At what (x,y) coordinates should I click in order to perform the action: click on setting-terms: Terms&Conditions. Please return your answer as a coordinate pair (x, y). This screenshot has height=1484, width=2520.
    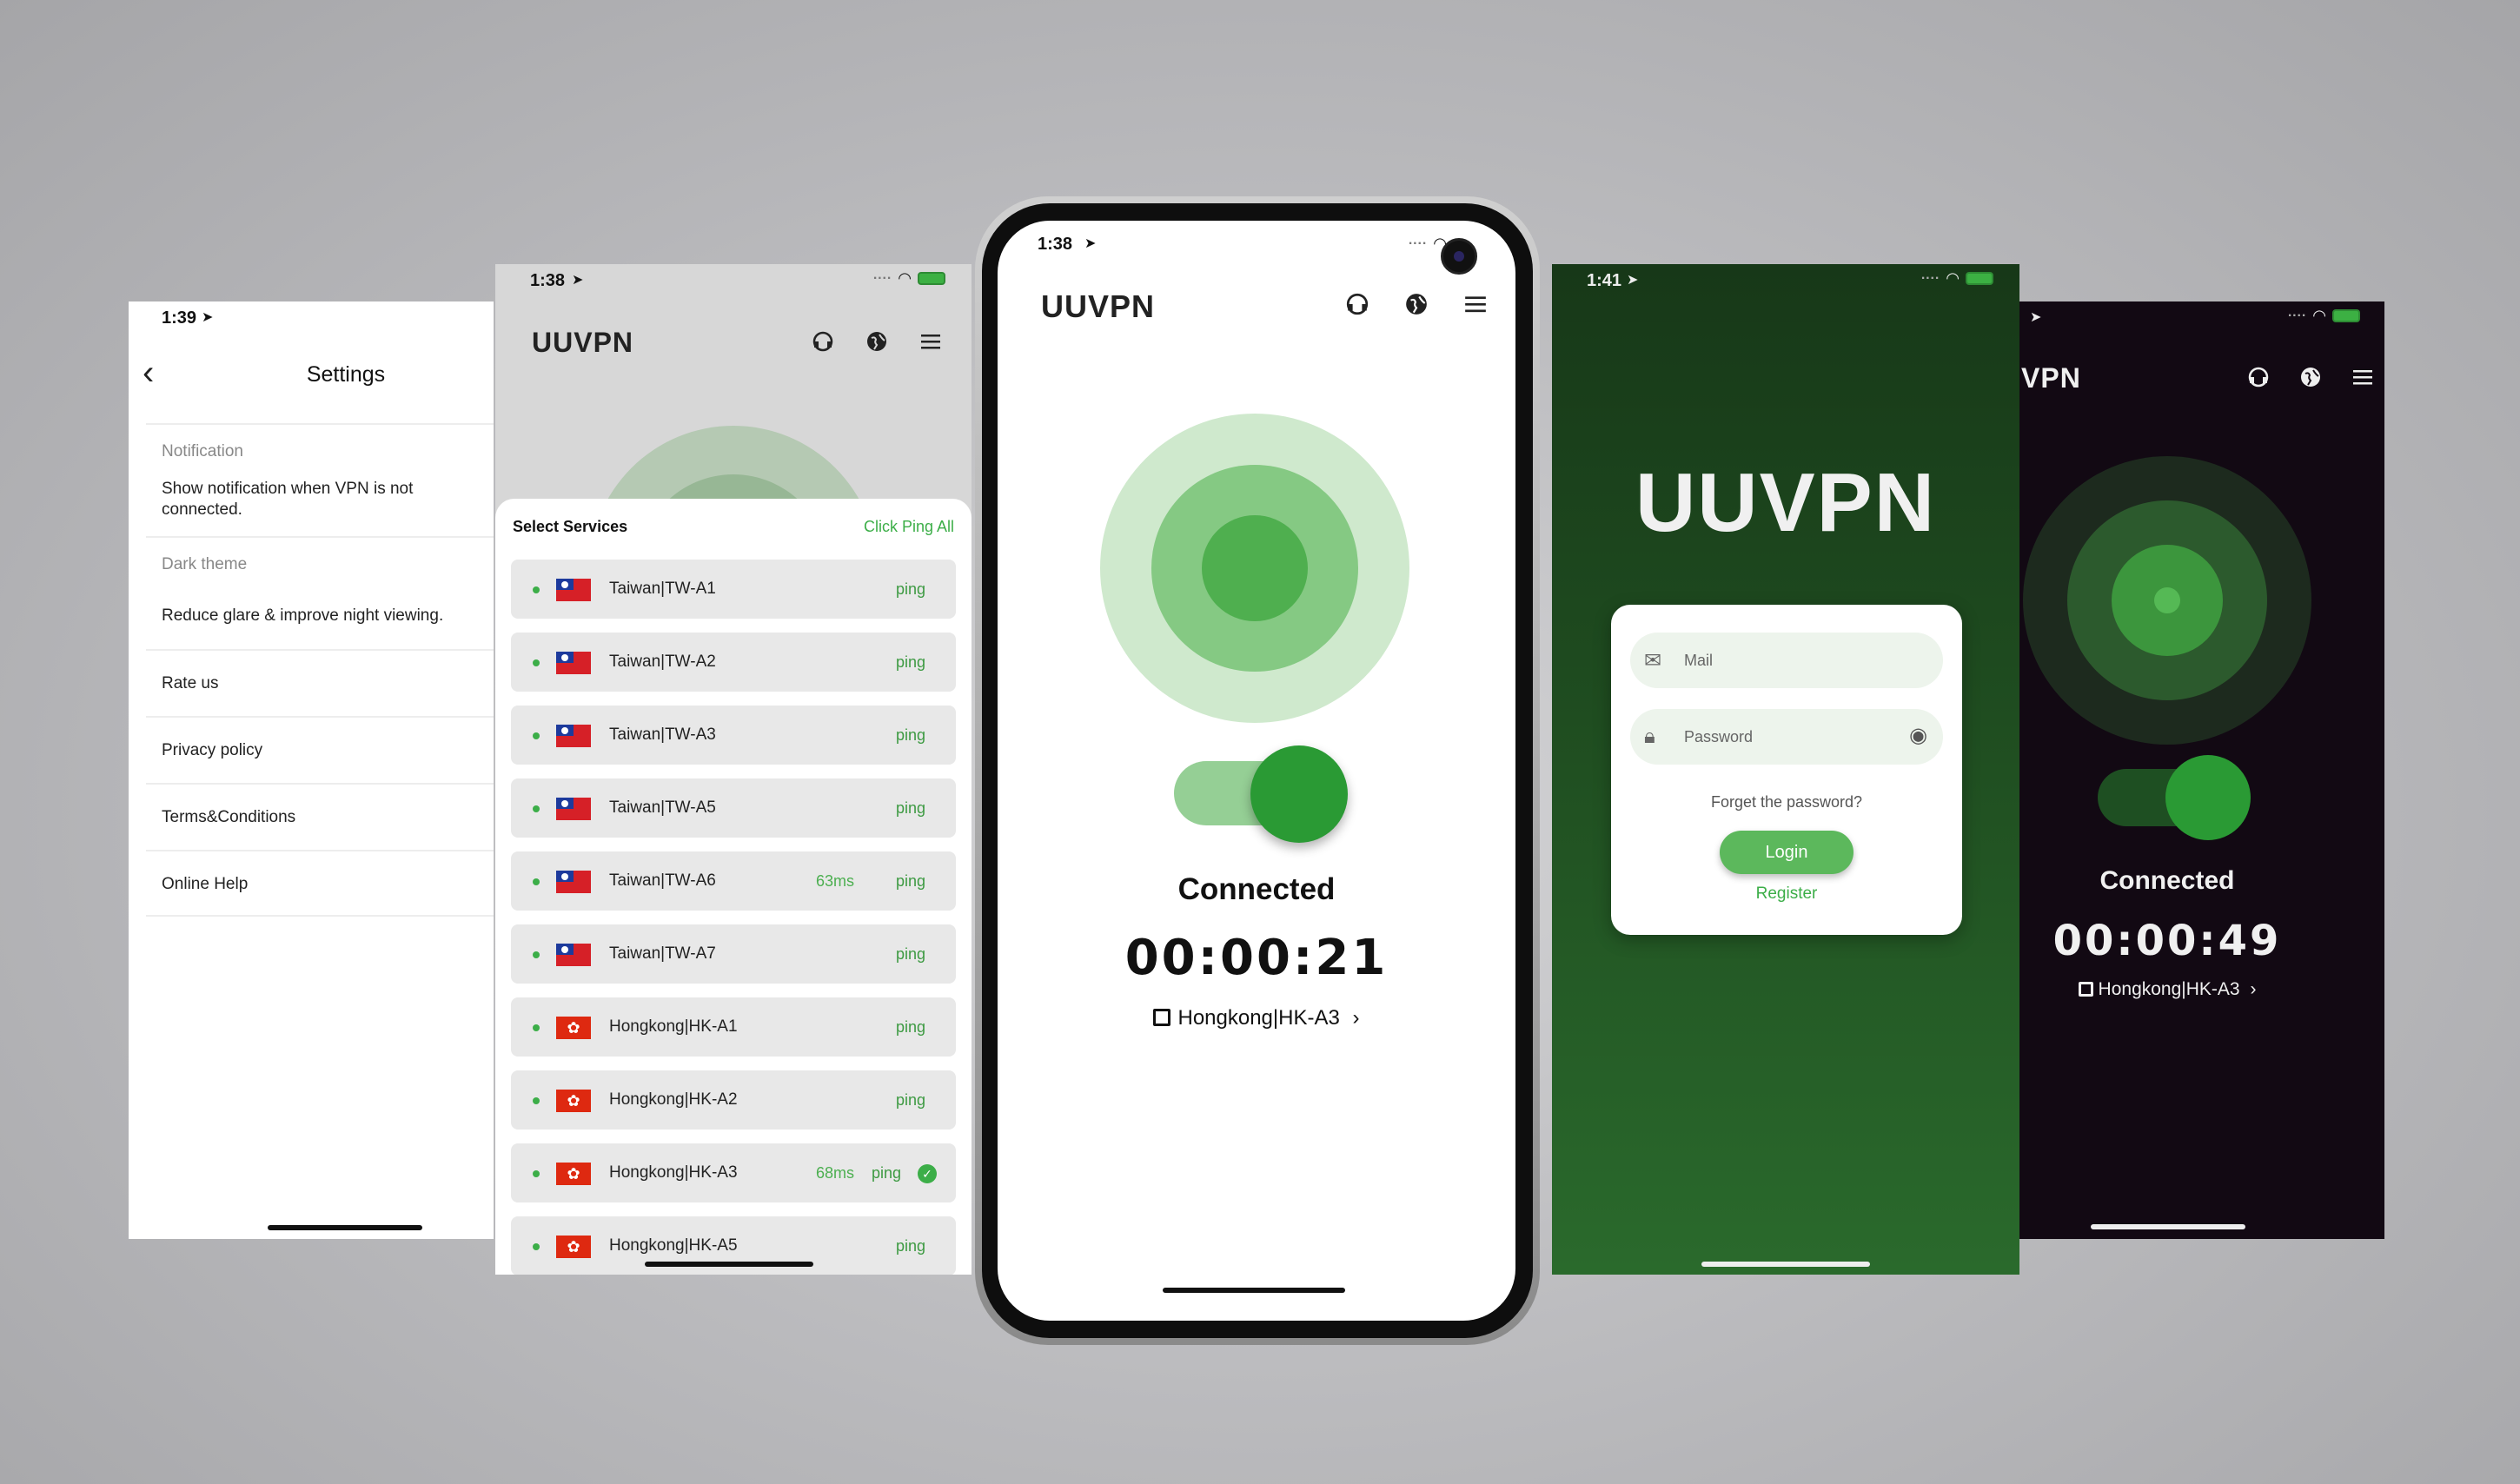
    Looking at the image, I should click on (320, 816).